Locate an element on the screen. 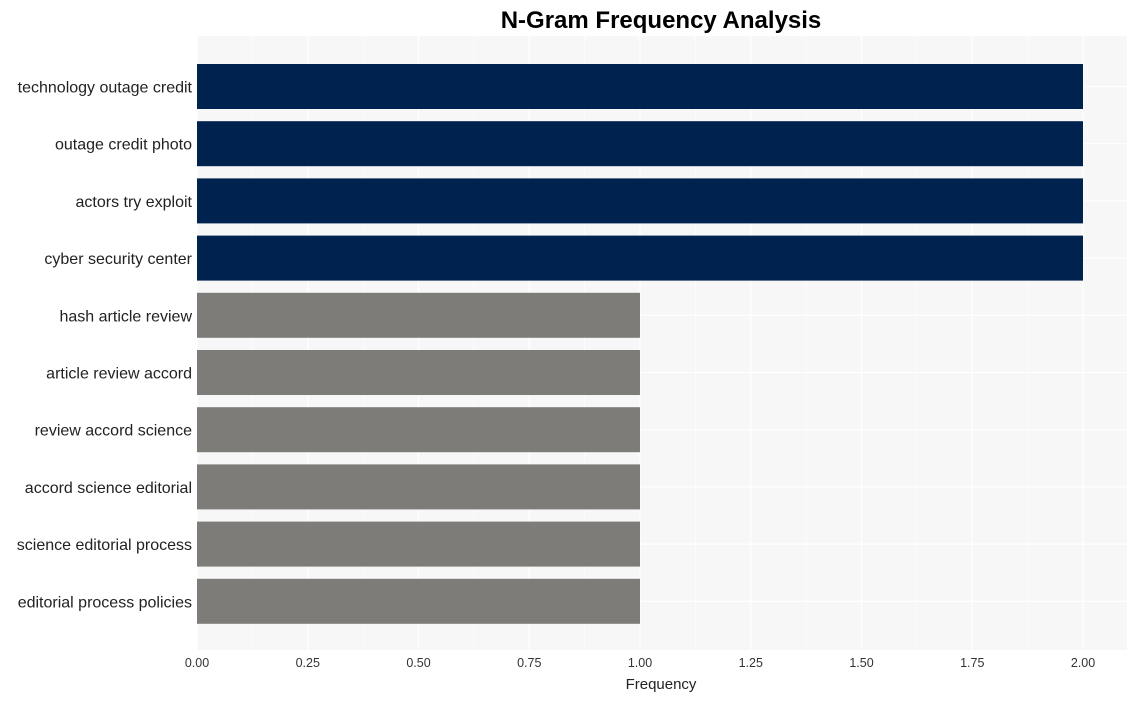 This screenshot has width=1136, height=701. bar-science-editorial-process is located at coordinates (418, 544).